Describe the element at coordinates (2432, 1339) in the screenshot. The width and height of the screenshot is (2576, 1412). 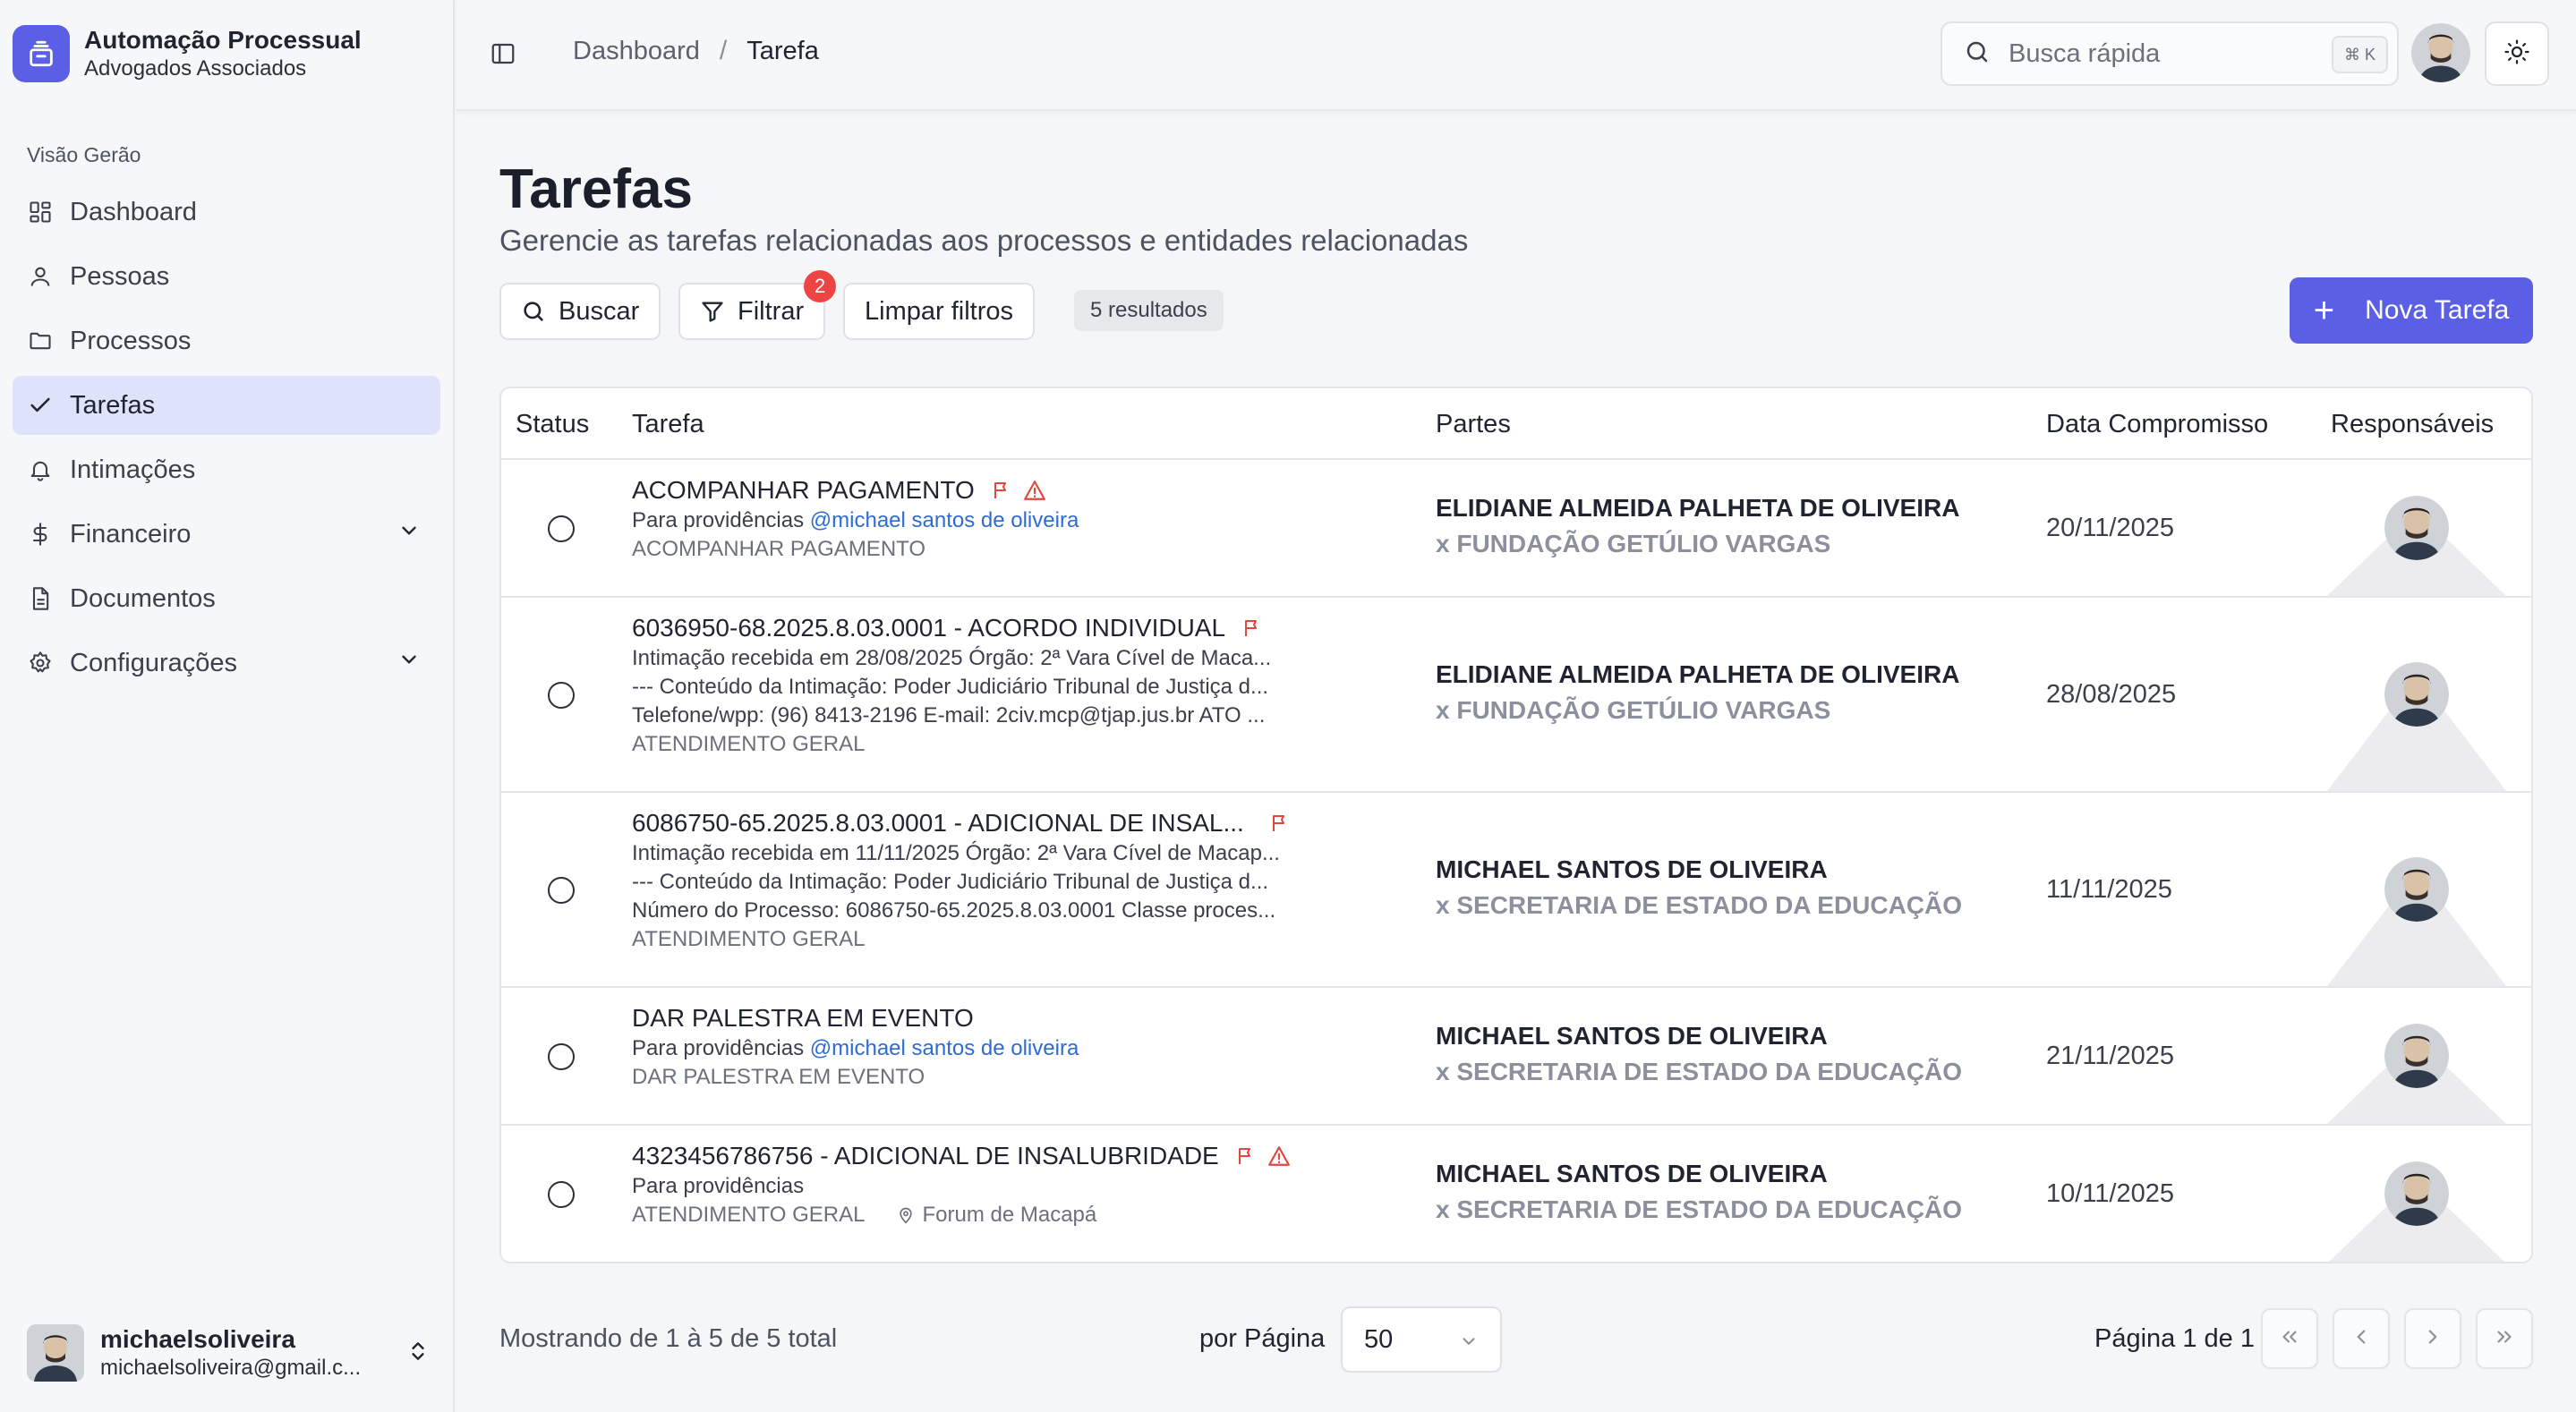
I see `next-page-button` at that location.